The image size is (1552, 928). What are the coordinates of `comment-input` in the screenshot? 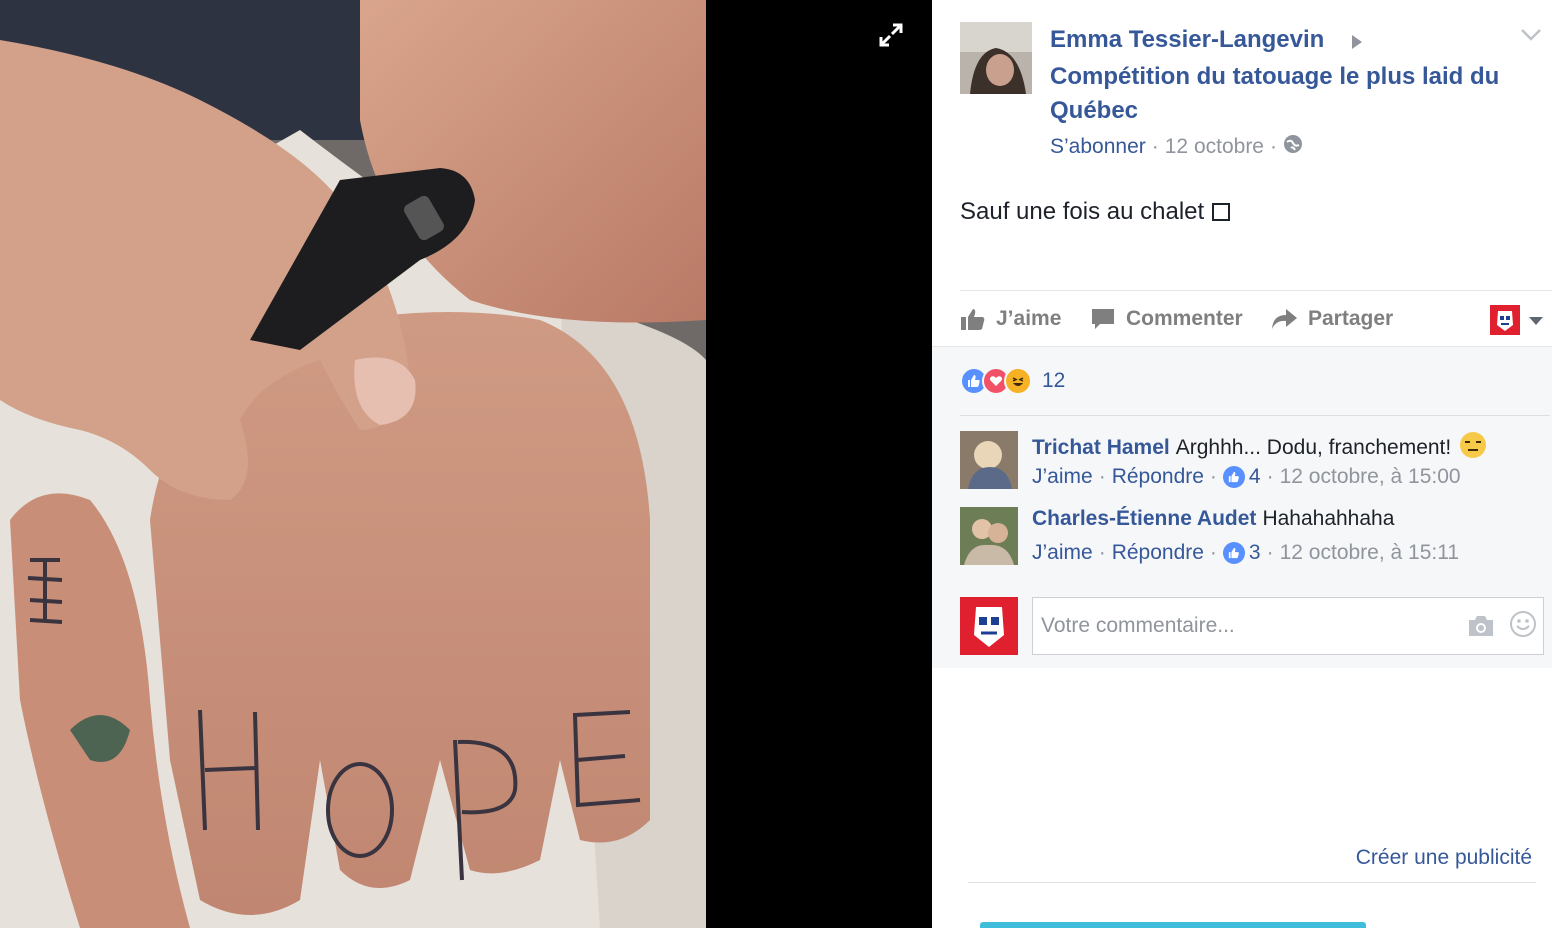 It's located at (1233, 626).